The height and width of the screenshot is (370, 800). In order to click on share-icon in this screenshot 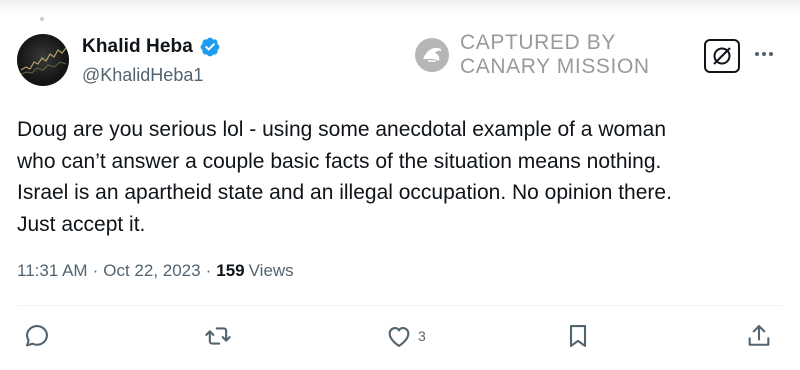, I will do `click(759, 335)`.